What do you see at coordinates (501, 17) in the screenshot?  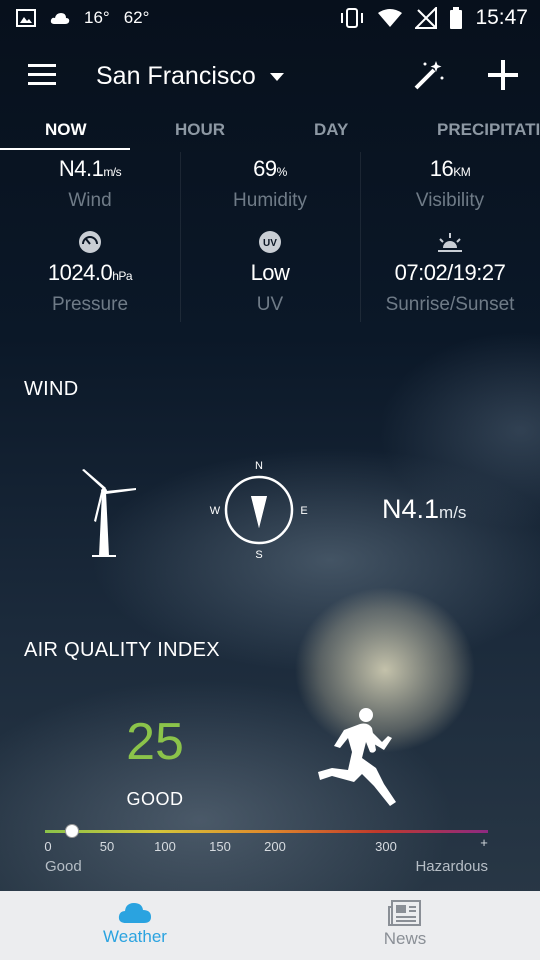 I see `status-time: 15:47` at bounding box center [501, 17].